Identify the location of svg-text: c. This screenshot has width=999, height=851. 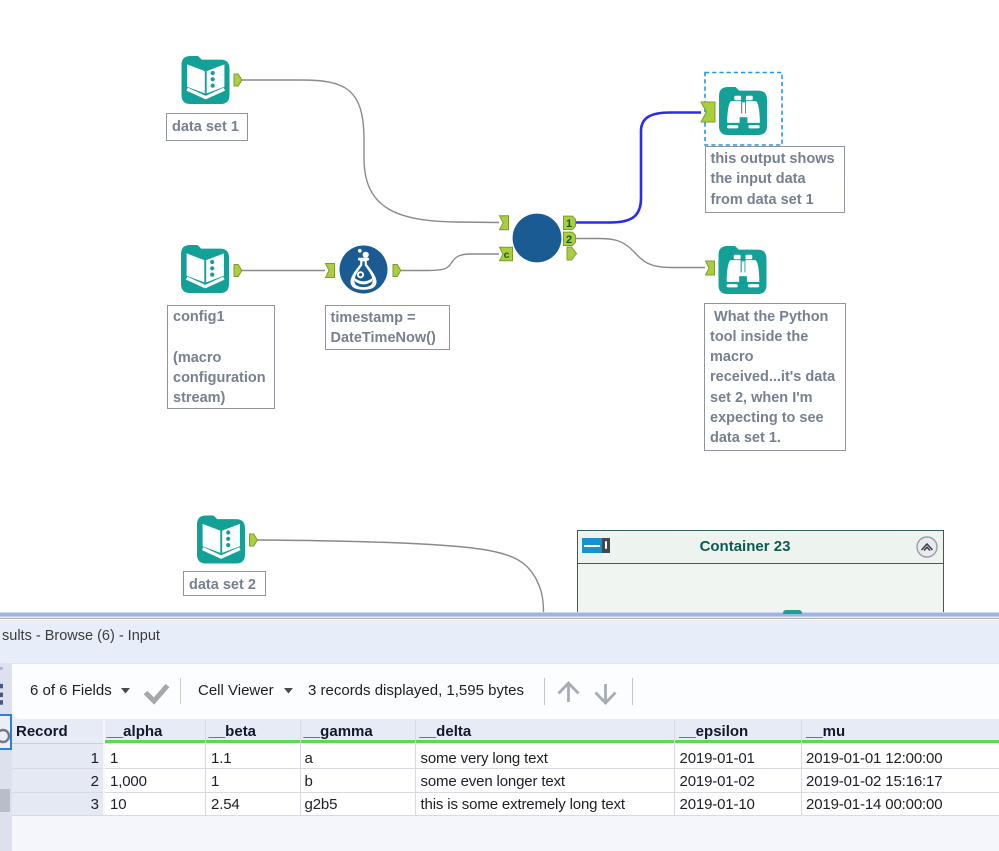
(507, 255).